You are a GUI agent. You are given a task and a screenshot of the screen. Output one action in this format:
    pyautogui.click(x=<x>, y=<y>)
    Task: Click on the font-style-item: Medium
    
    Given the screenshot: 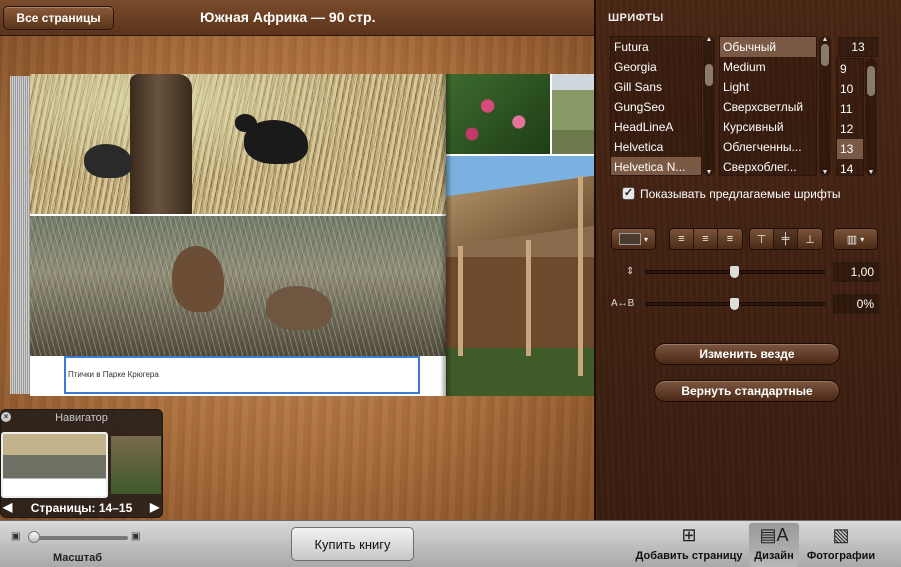 What is the action you would take?
    pyautogui.click(x=768, y=67)
    